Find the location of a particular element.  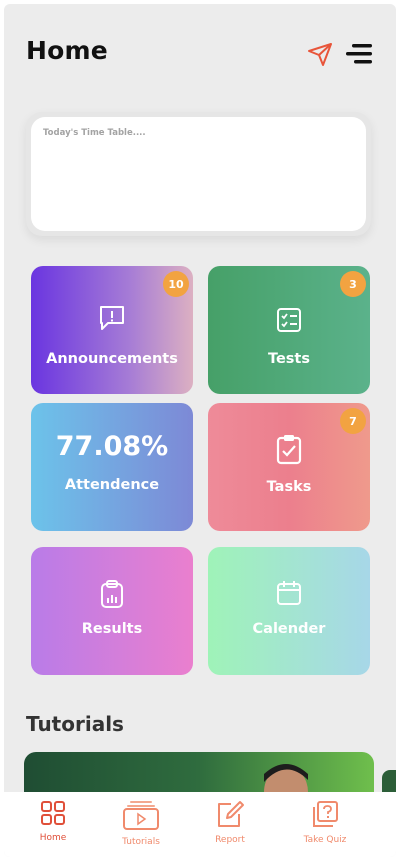

calender-tile: Calender is located at coordinates (289, 611).